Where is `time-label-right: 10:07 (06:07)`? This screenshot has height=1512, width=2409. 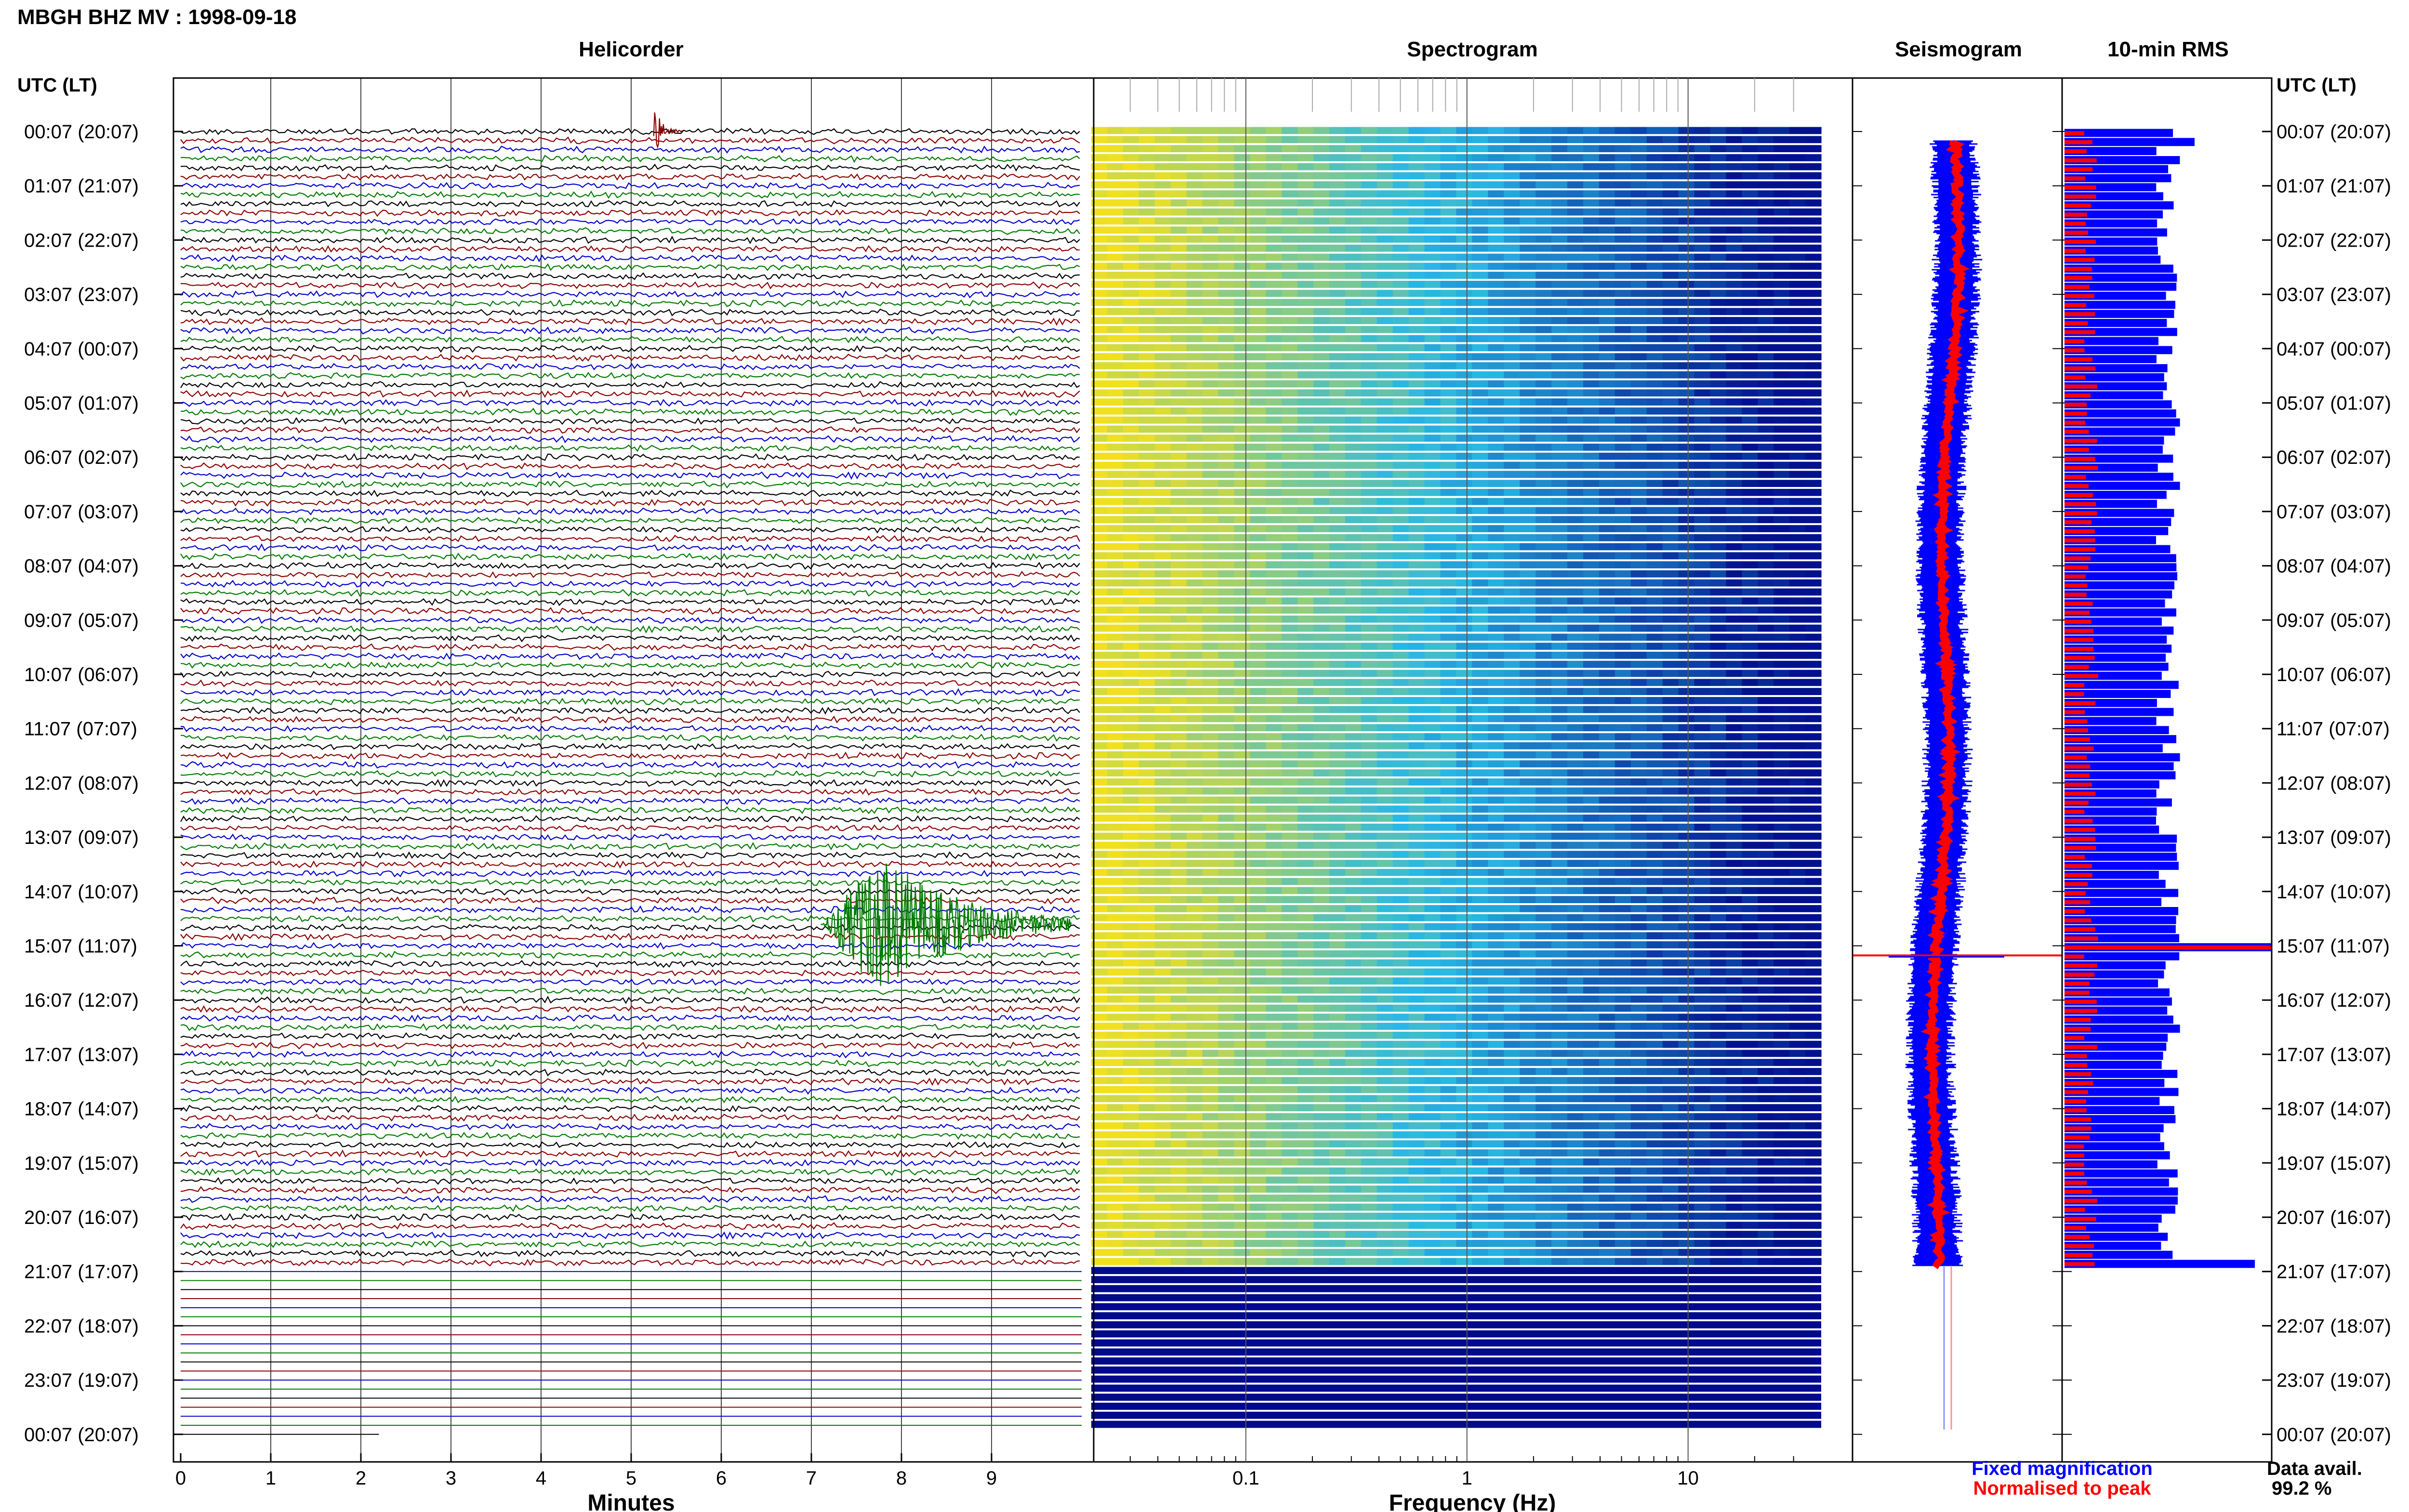 time-label-right: 10:07 (06:07) is located at coordinates (2334, 674).